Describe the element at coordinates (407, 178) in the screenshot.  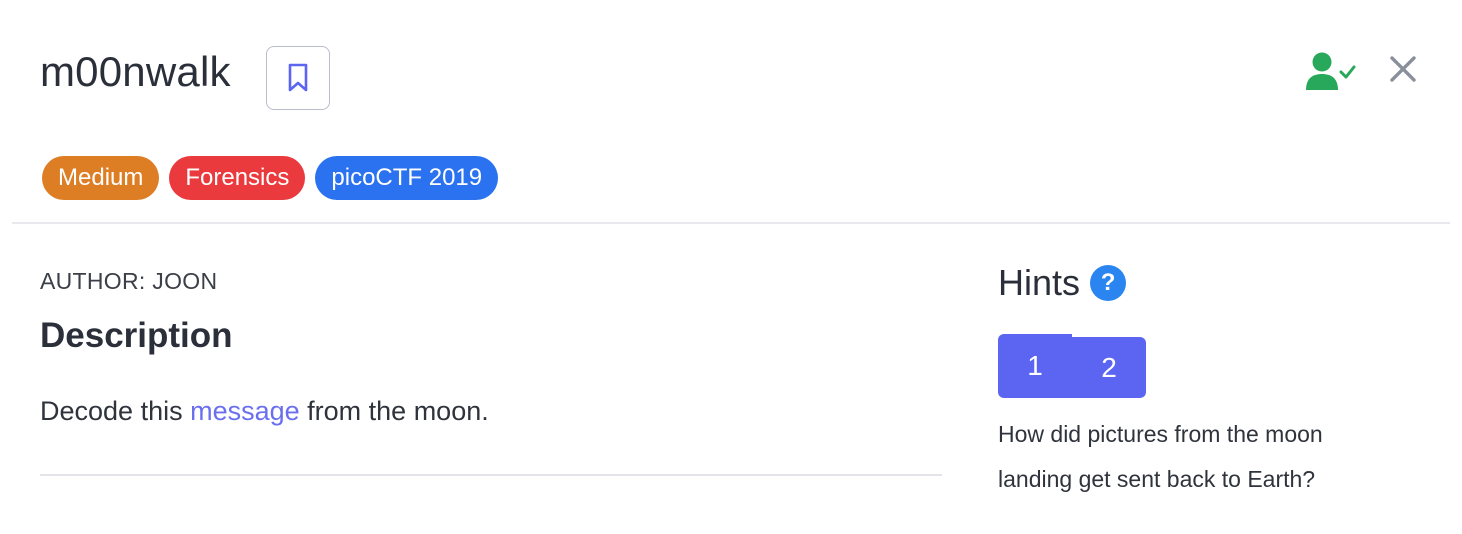
I see `event-tag: picoCTF 2019` at that location.